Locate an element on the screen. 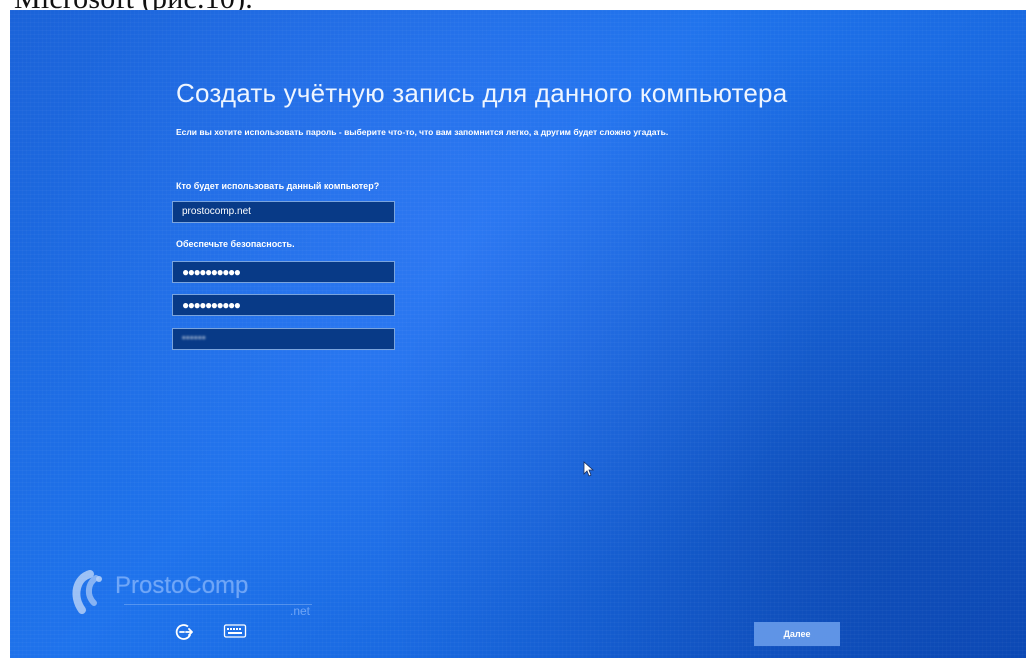  keyboard-icon-svg is located at coordinates (235, 631).